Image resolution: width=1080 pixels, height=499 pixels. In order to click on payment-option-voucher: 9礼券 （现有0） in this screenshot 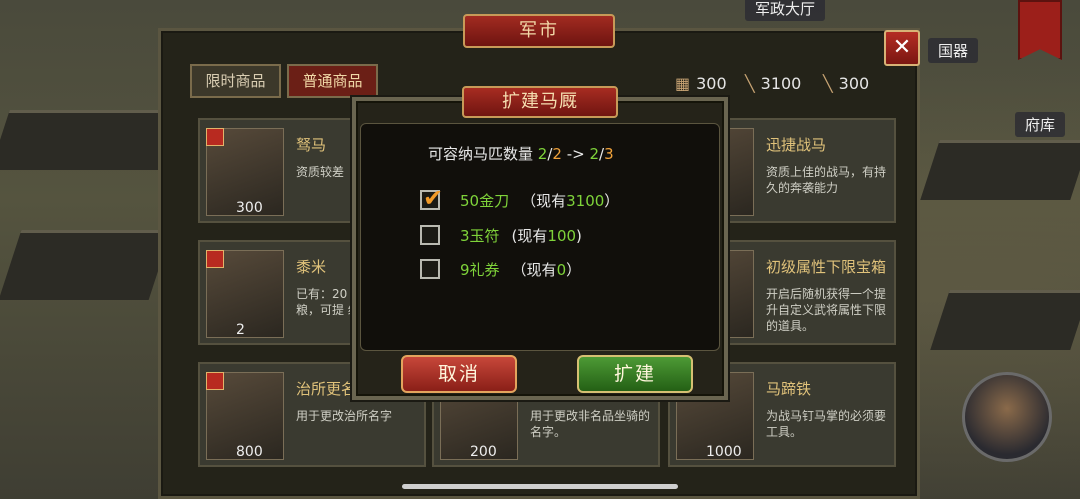, I will do `click(500, 269)`.